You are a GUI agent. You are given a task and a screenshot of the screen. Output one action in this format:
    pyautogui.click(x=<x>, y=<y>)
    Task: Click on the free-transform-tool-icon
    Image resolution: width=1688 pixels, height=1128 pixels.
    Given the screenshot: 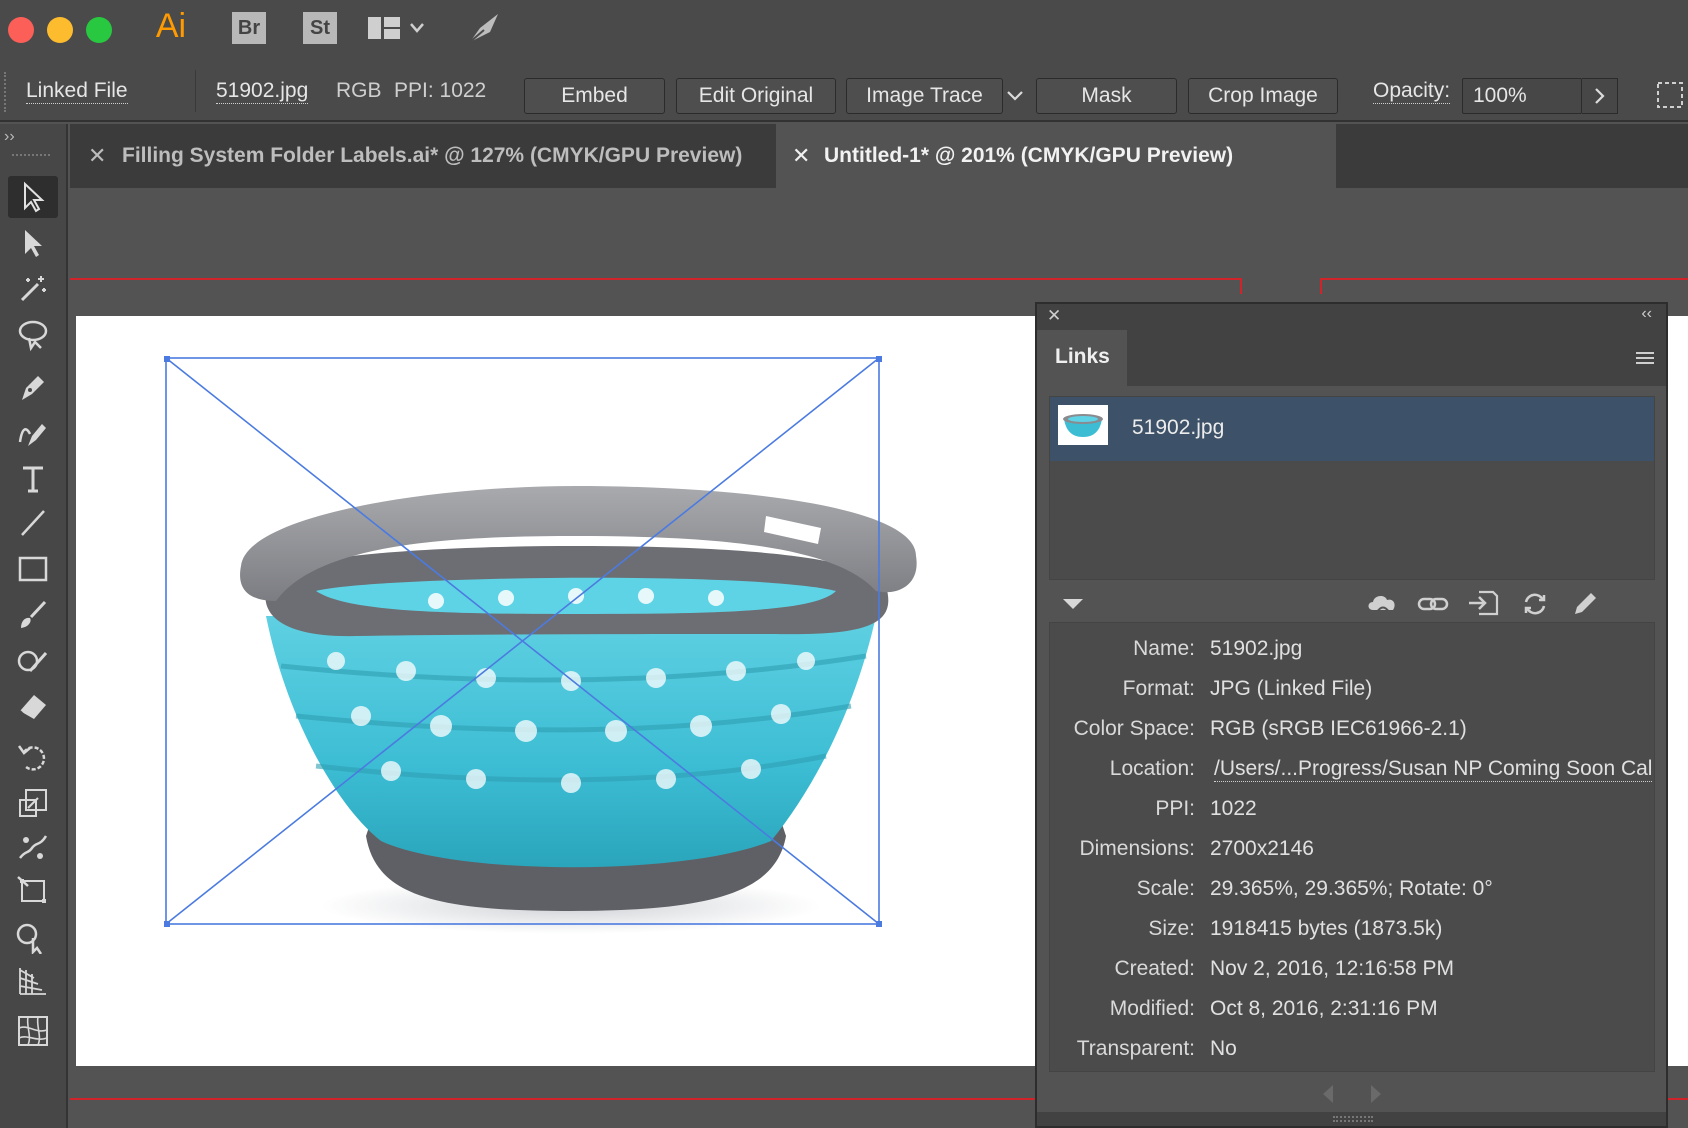 What is the action you would take?
    pyautogui.click(x=33, y=891)
    